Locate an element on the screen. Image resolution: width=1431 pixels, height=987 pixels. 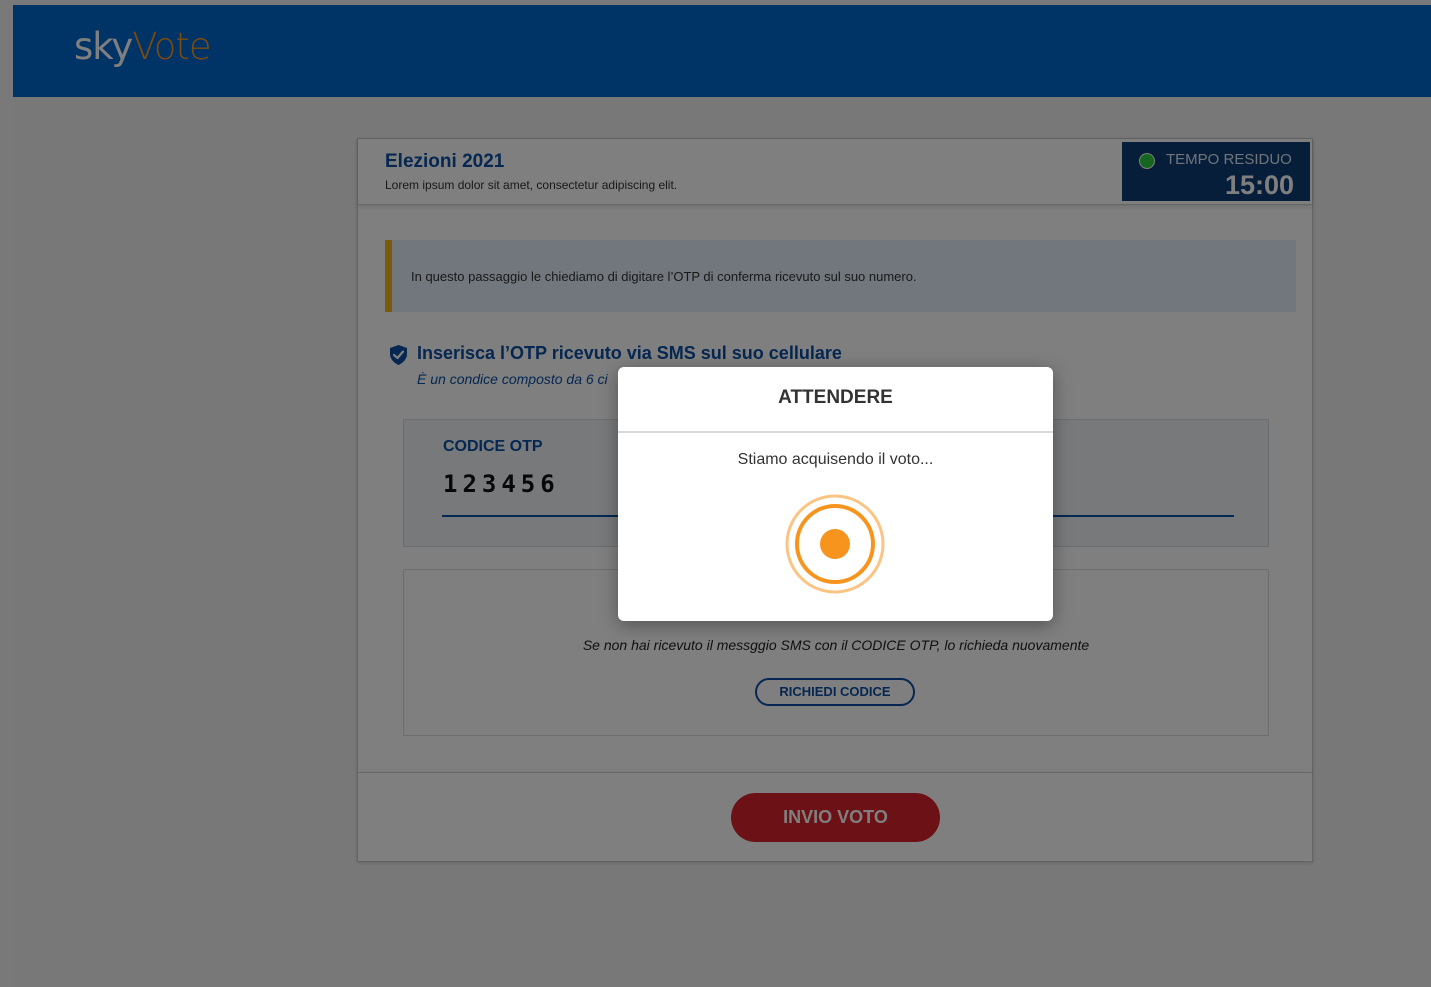
loading-spinner-icon is located at coordinates (835, 544).